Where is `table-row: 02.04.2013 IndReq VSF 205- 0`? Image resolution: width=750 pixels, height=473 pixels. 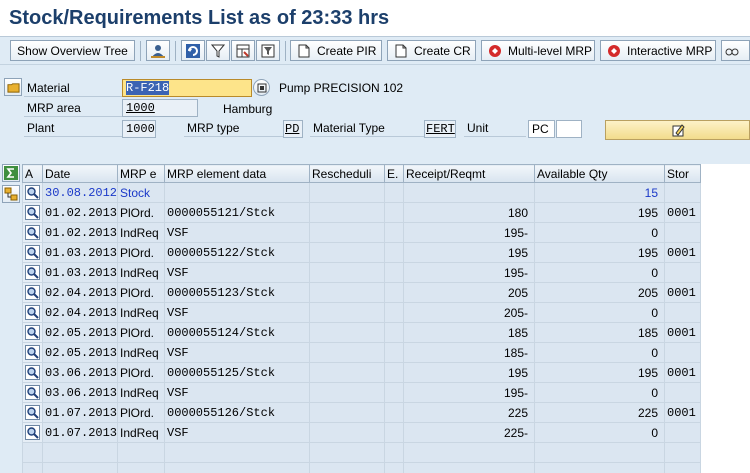 table-row: 02.04.2013 IndReq VSF 205- 0 is located at coordinates (361, 312).